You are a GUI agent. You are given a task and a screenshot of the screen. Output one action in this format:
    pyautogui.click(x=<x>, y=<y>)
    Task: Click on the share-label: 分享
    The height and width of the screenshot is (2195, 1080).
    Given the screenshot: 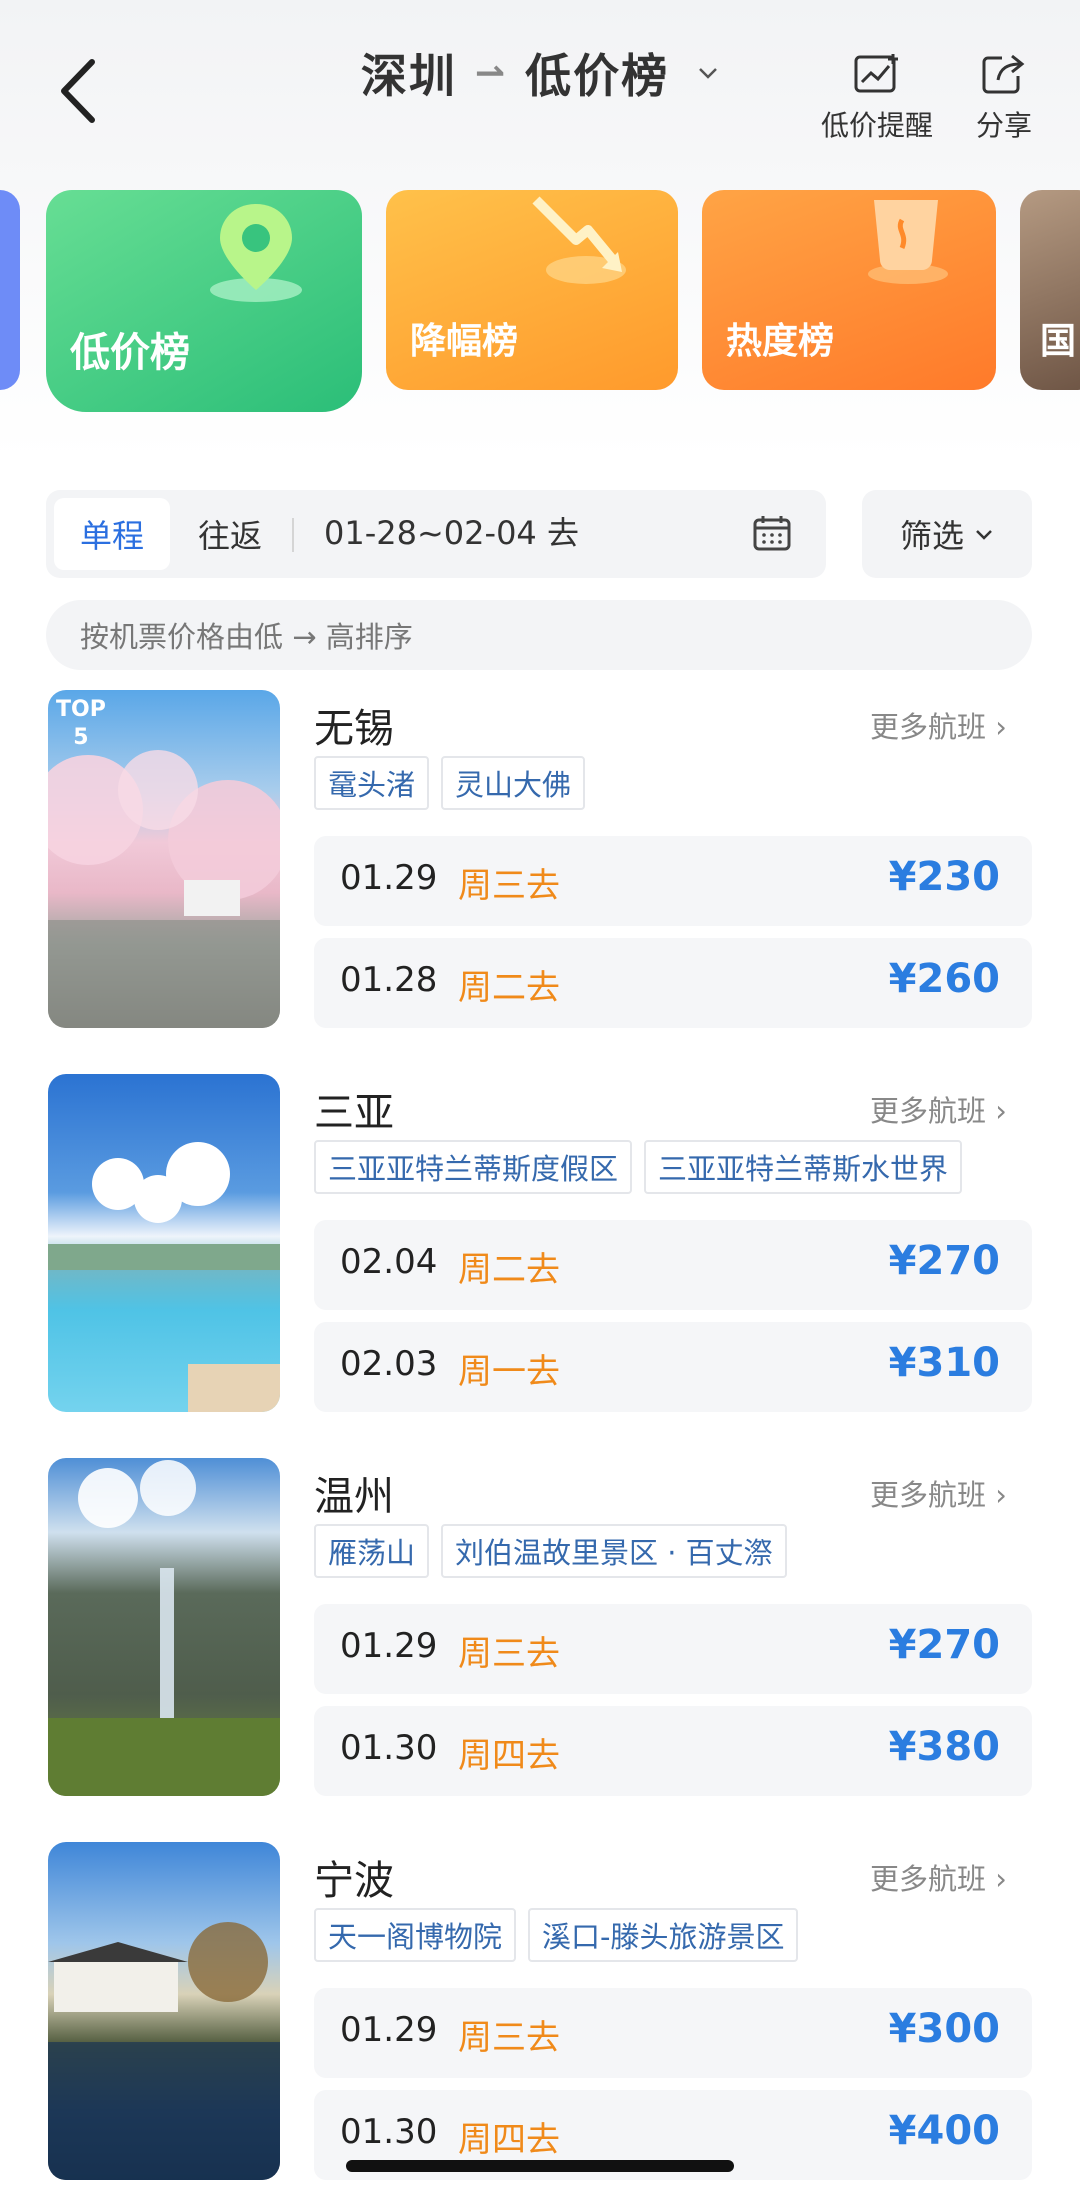 What is the action you would take?
    pyautogui.click(x=1003, y=125)
    